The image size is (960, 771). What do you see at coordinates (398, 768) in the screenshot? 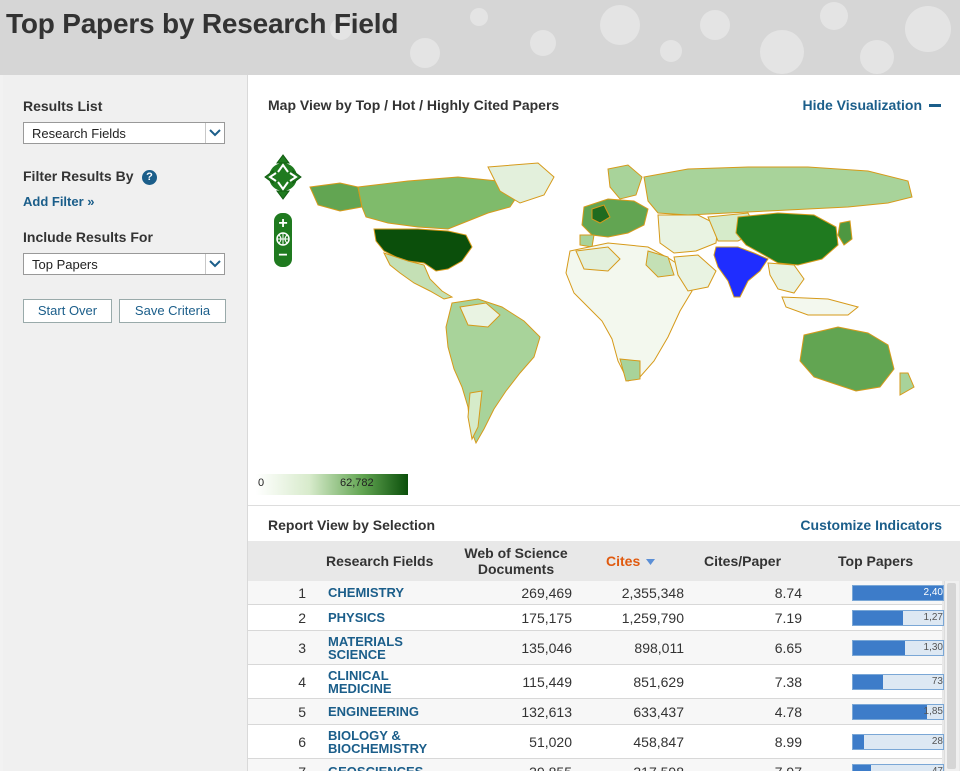
I see `row-field-link: GEOSCIENCES` at bounding box center [398, 768].